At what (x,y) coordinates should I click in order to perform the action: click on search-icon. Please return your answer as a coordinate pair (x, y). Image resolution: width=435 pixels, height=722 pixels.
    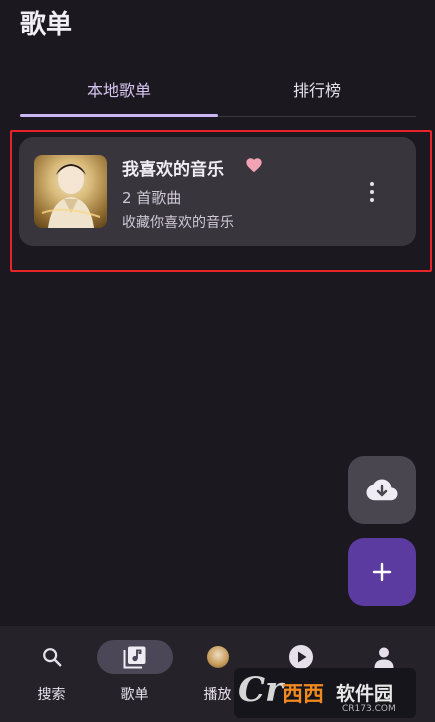
    Looking at the image, I should click on (51, 657).